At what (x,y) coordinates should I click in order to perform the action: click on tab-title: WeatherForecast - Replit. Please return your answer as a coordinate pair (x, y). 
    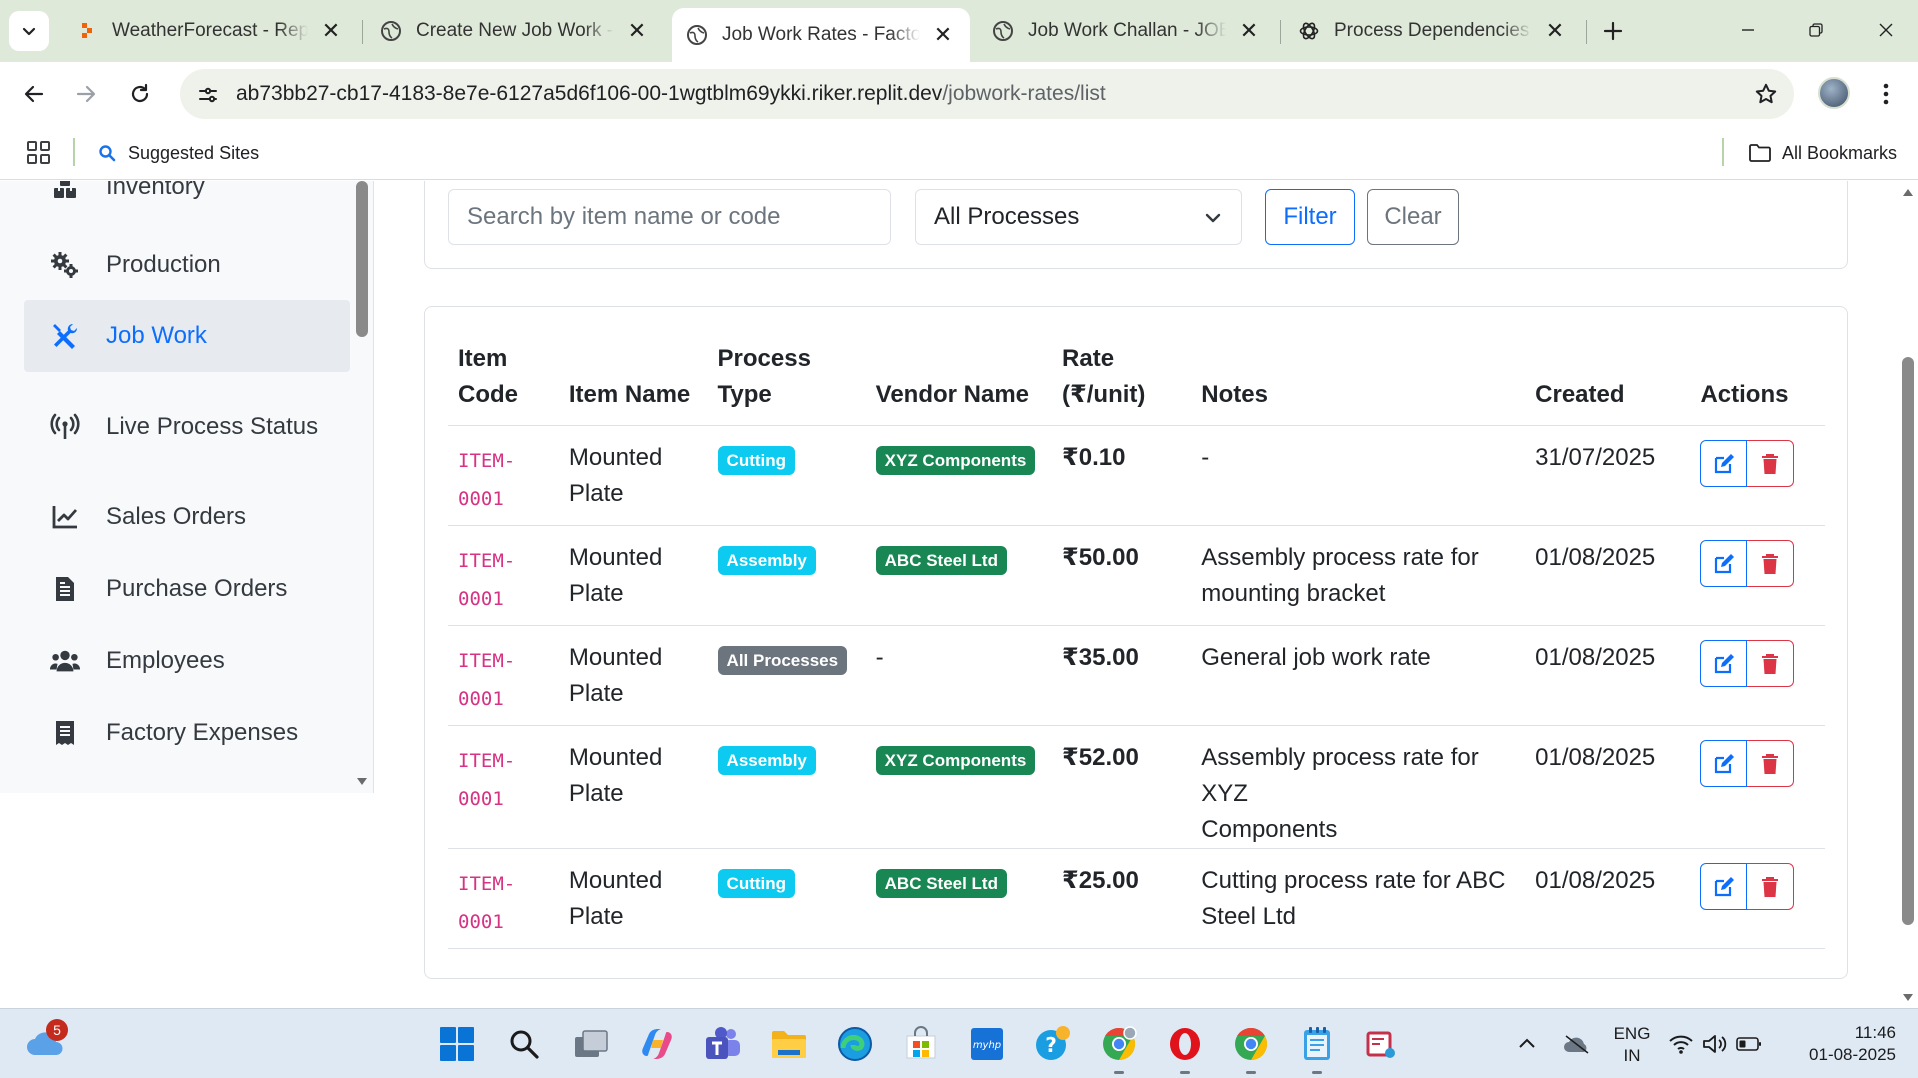
    Looking at the image, I should click on (210, 30).